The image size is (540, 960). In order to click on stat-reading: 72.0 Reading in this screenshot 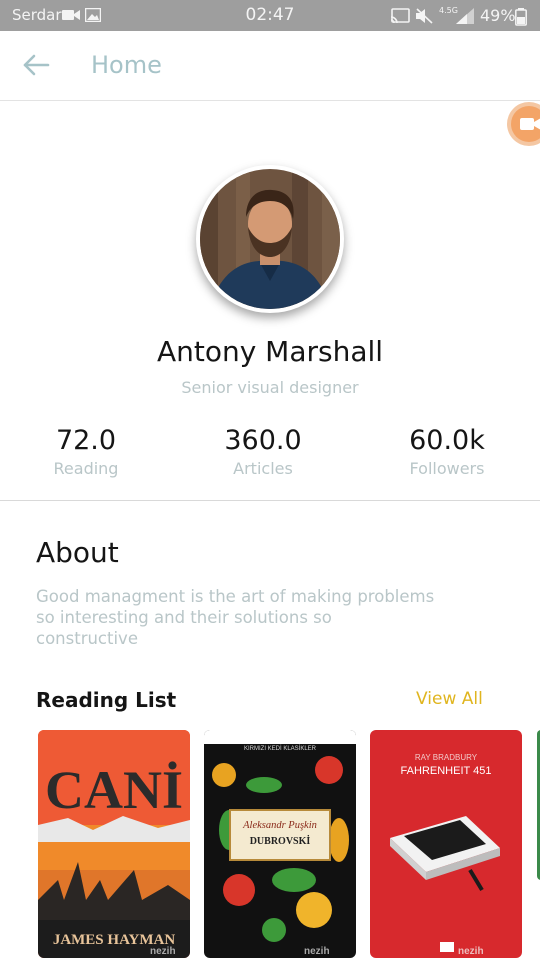, I will do `click(88, 451)`.